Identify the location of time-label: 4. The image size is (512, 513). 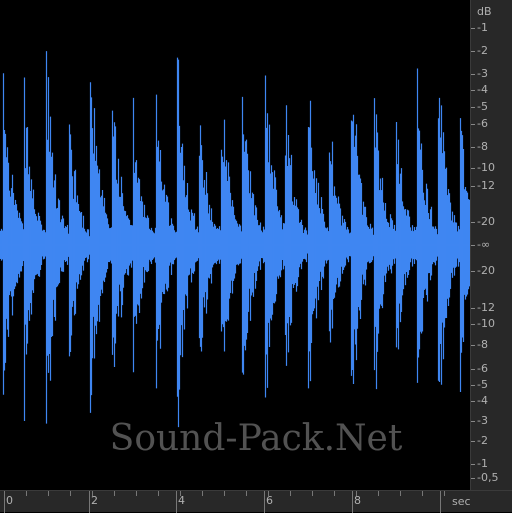
(181, 500).